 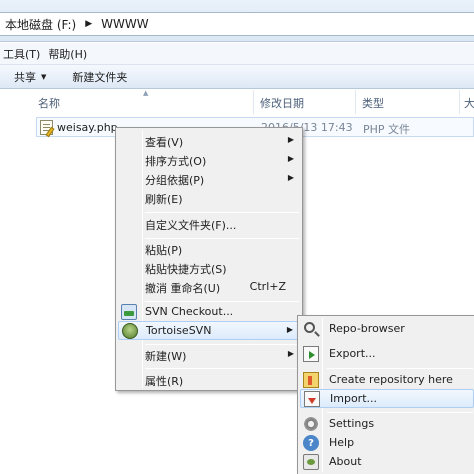 I want to click on magnifier-icon, so click(x=309, y=327).